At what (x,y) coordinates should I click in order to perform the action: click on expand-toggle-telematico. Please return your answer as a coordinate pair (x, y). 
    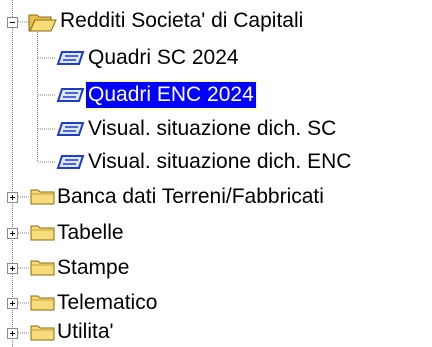
    Looking at the image, I should click on (12, 303).